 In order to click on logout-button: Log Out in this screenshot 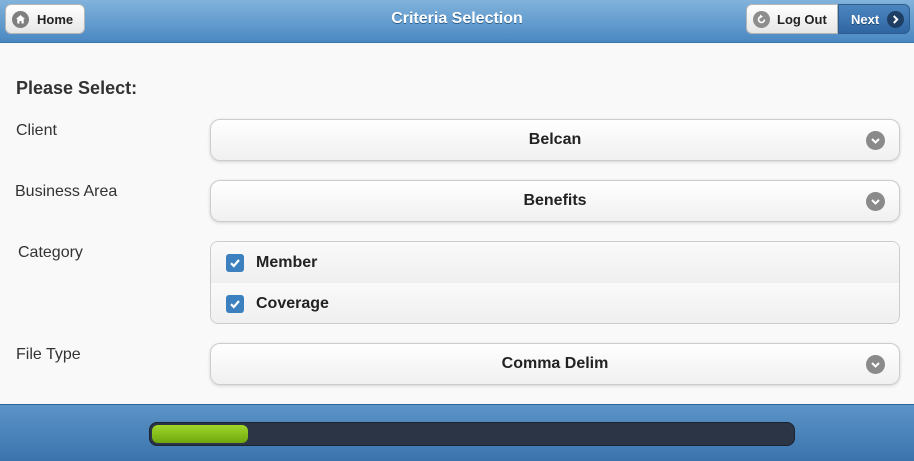, I will do `click(792, 19)`.